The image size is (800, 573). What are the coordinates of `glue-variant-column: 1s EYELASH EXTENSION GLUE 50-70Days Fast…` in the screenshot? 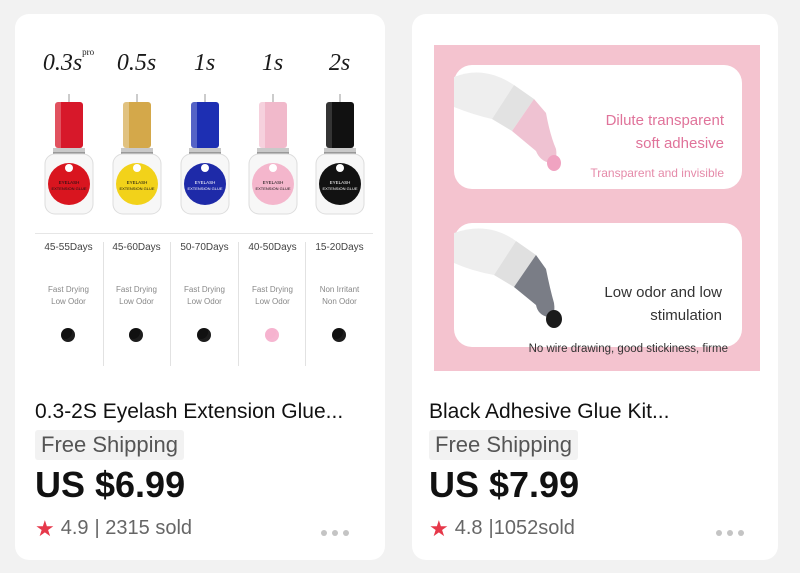 It's located at (204, 207).